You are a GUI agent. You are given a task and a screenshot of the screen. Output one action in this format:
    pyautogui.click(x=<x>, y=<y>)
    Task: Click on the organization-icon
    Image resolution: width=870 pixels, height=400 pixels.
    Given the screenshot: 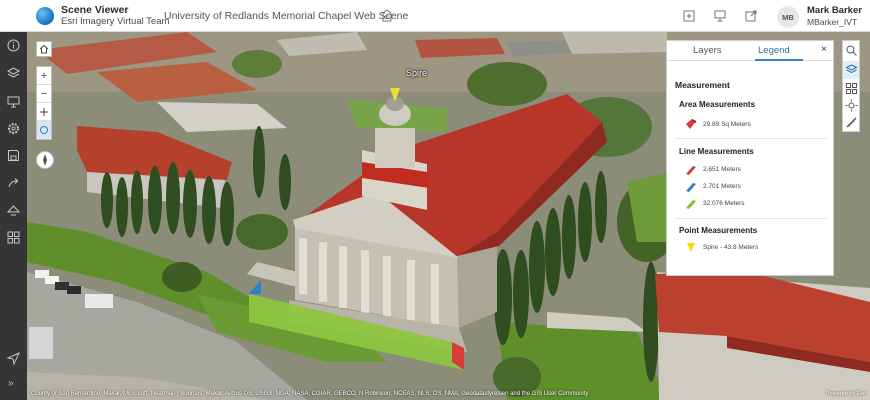 What is the action you would take?
    pyautogui.click(x=387, y=15)
    